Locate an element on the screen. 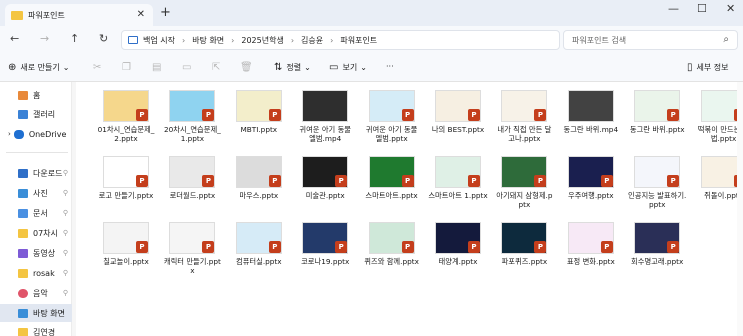 This screenshot has width=743, height=336. file-item: P 표정 변화.pptx is located at coordinates (591, 250).